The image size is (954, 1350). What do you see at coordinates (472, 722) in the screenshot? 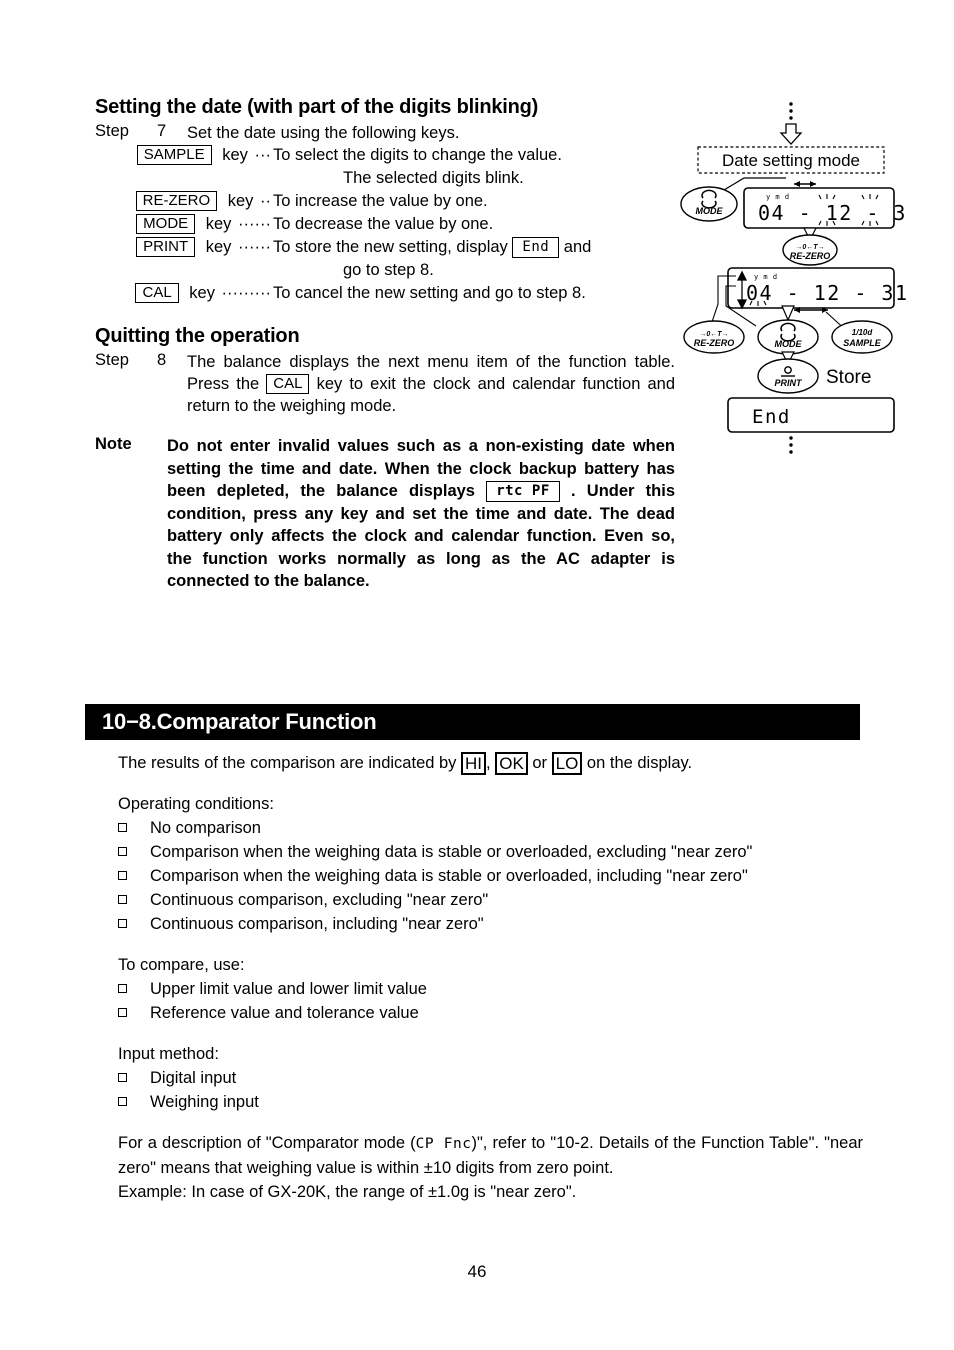
I see `section-header-bar: 10−8.Comparator Function` at bounding box center [472, 722].